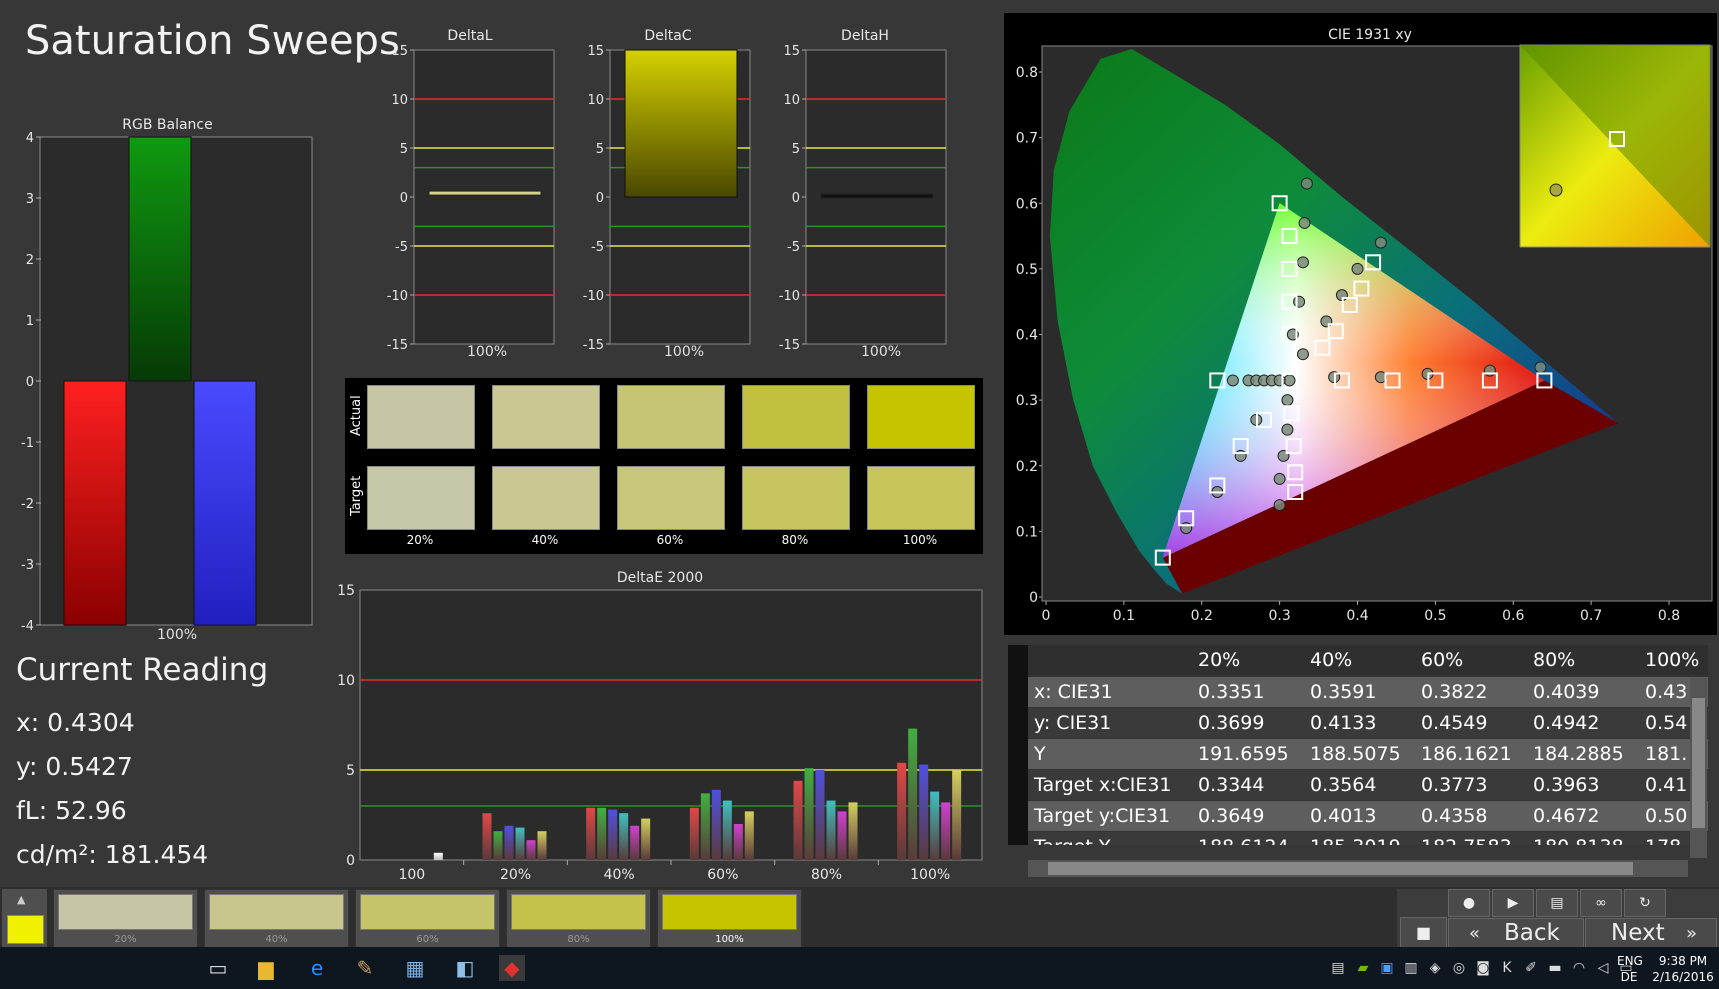  I want to click on edge-browser-icon: e, so click(317, 968).